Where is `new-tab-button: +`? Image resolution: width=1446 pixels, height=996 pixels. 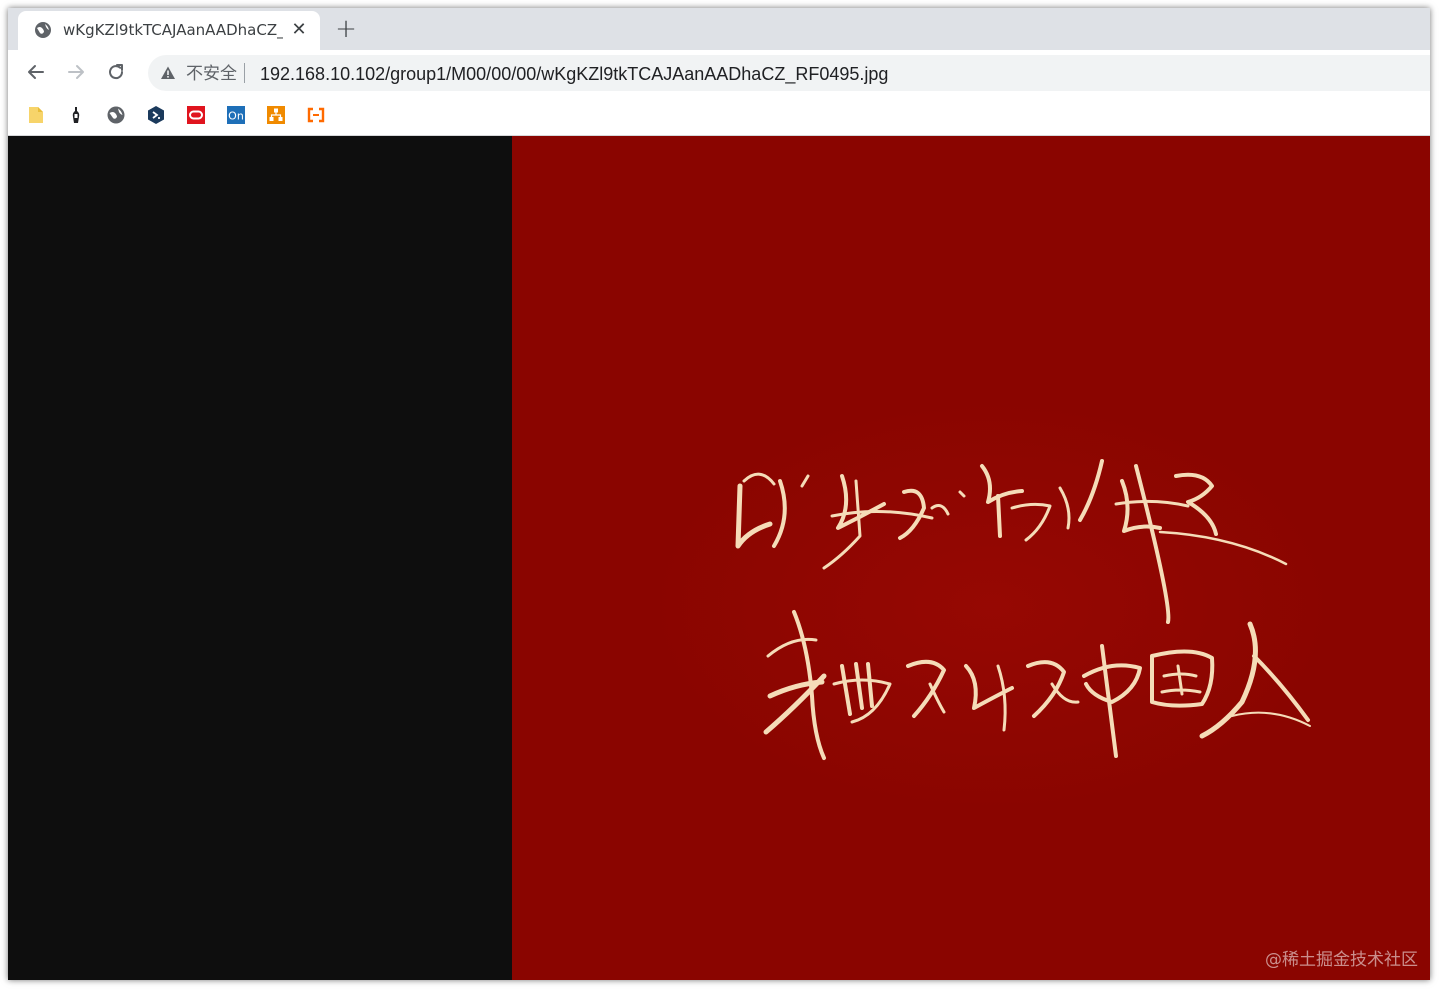
new-tab-button: + is located at coordinates (346, 29).